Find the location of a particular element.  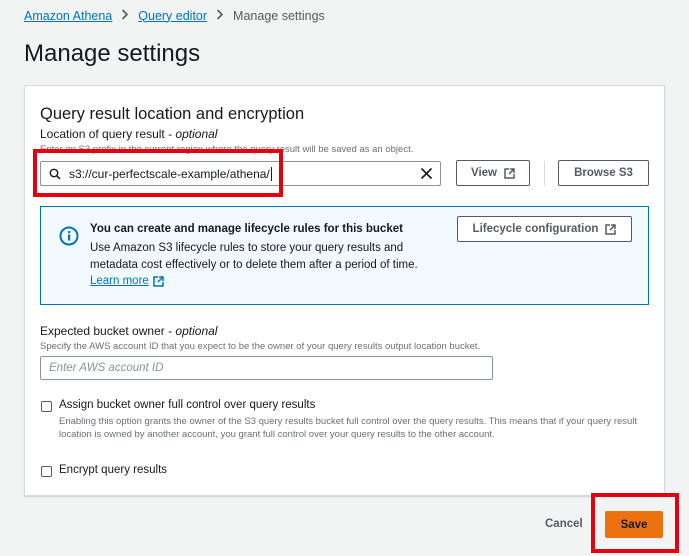

aws-account-id-input: Enter AWS account ID is located at coordinates (266, 368).